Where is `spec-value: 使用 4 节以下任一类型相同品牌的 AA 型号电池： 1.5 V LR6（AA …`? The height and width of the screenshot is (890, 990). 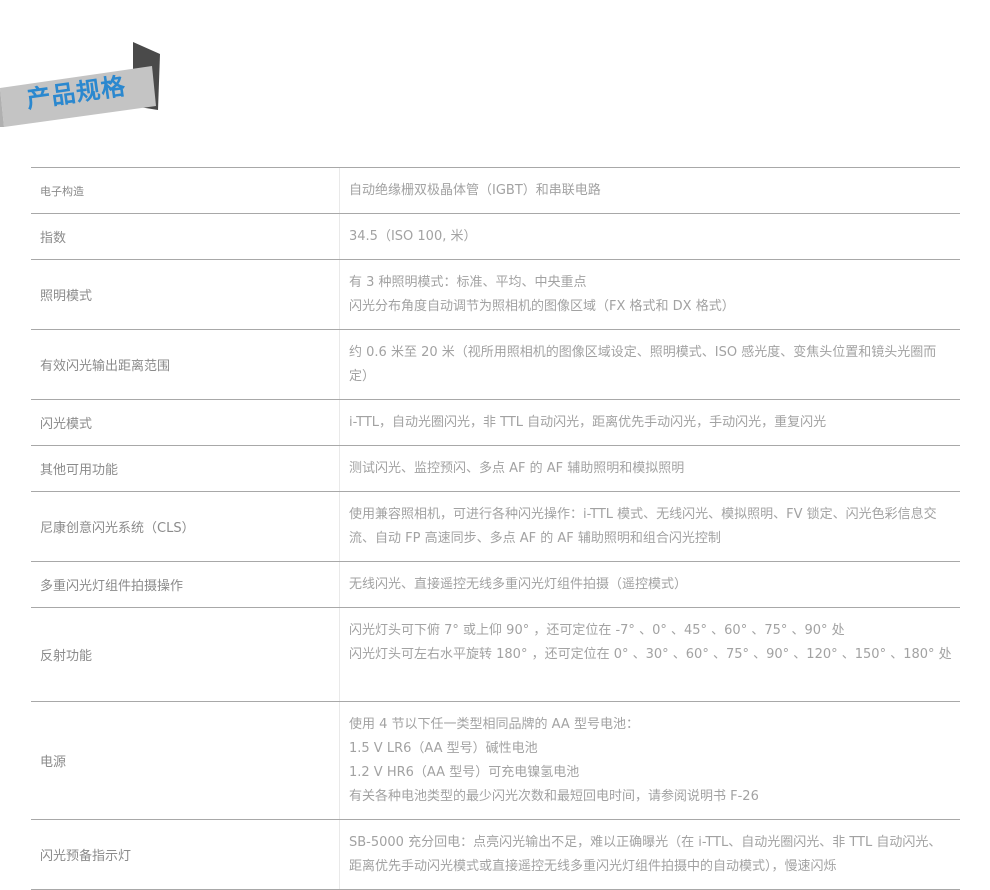
spec-value: 使用 4 节以下任一类型相同品牌的 AA 型号电池： 1.5 V LR6（AA … is located at coordinates (650, 760).